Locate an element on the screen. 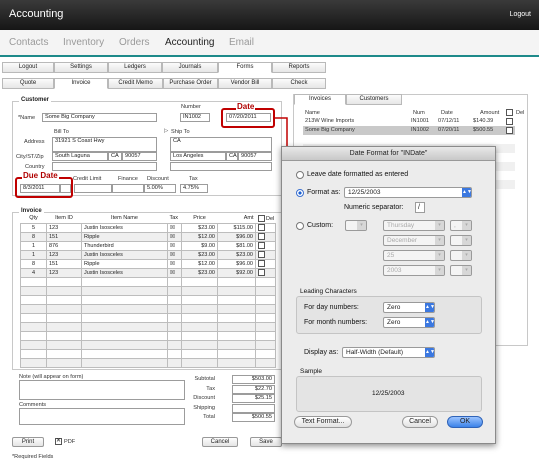 The height and width of the screenshot is (463, 539). item-id-cell: 876 is located at coordinates (64, 245).